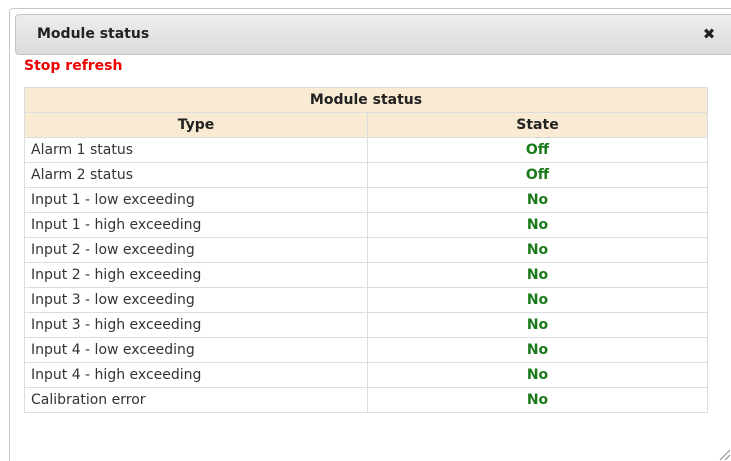 This screenshot has width=731, height=461. What do you see at coordinates (537, 125) in the screenshot?
I see `column-header-state: State` at bounding box center [537, 125].